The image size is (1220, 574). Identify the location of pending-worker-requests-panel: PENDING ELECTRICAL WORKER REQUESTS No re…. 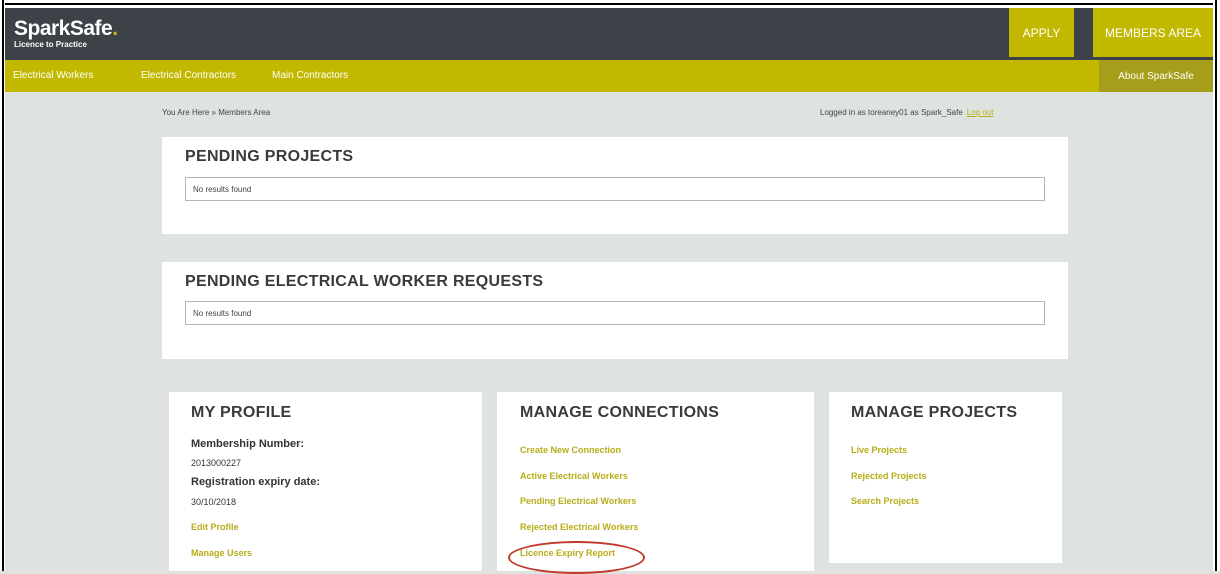
(615, 310).